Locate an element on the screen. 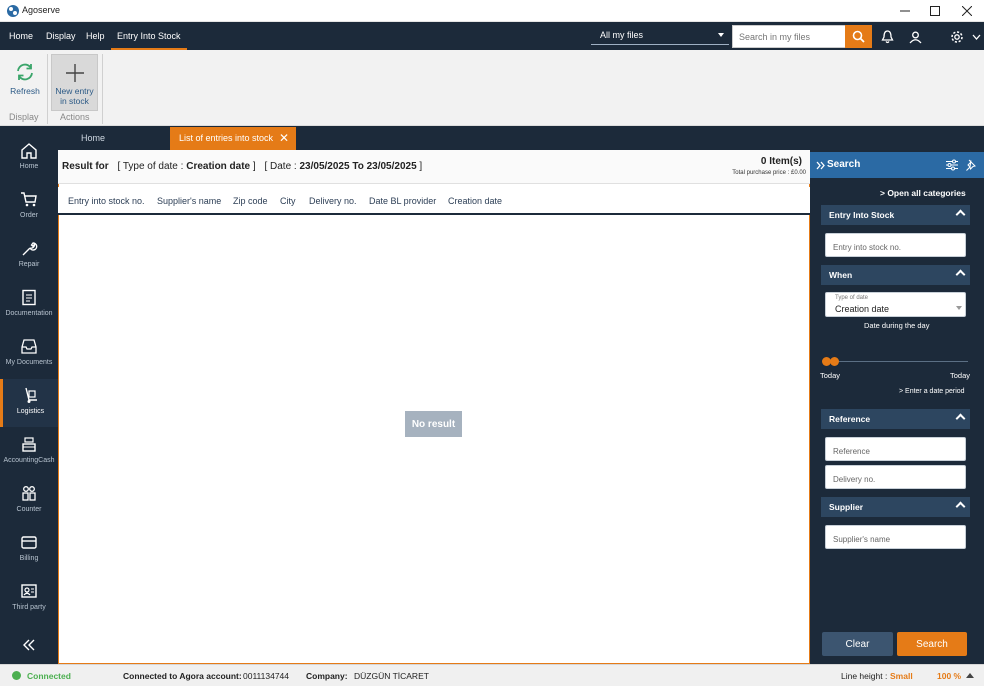 The width and height of the screenshot is (984, 686). tab-list-of-entries: List of entries into stock ✕ is located at coordinates (233, 138).